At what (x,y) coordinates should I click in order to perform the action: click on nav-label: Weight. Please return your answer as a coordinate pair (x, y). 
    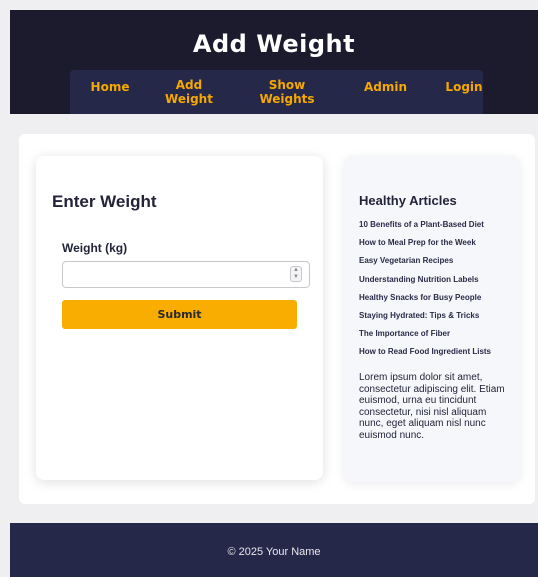
    Looking at the image, I should click on (189, 99).